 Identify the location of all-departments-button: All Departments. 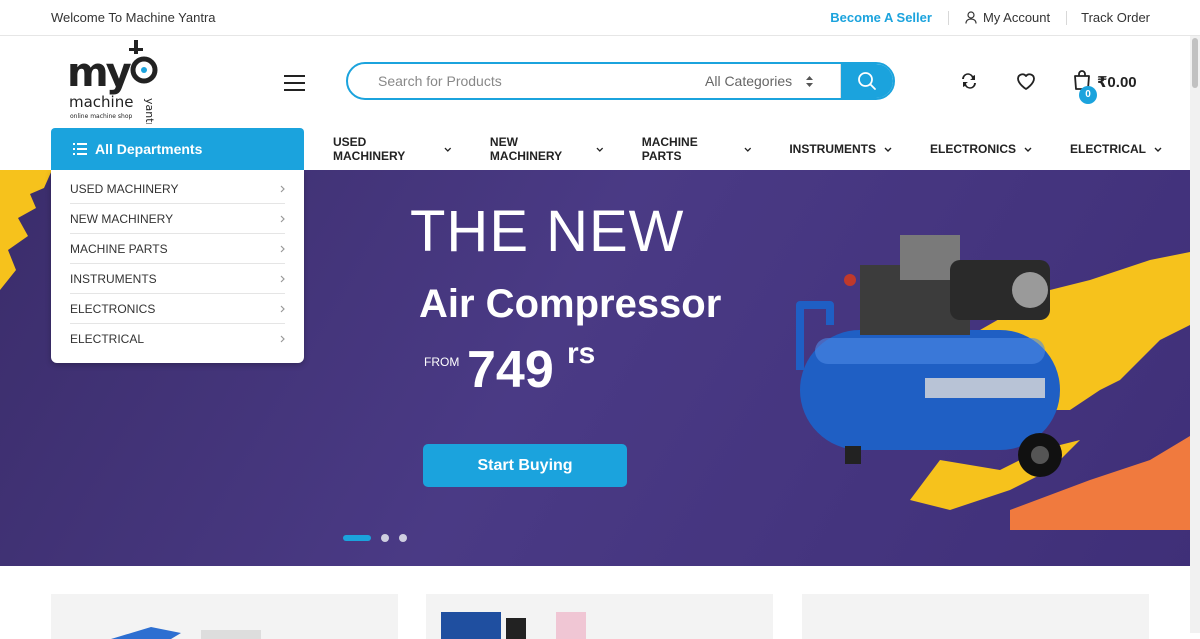
(177, 149).